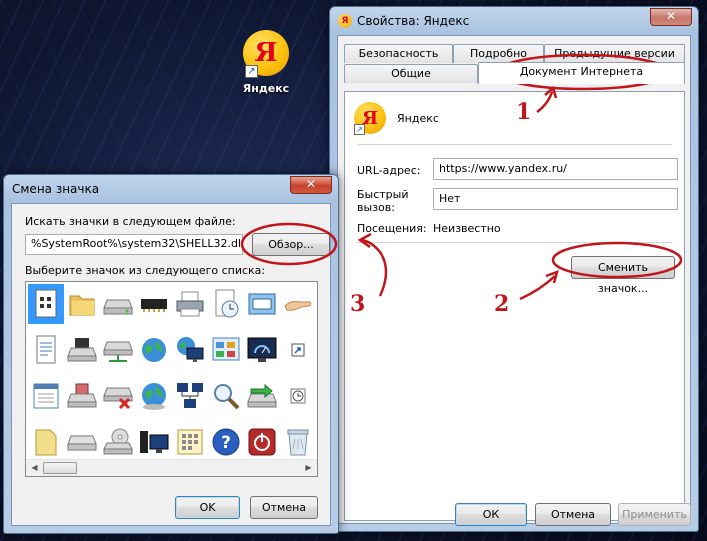 The image size is (707, 541). I want to click on annotation-number-1: 1, so click(524, 112).